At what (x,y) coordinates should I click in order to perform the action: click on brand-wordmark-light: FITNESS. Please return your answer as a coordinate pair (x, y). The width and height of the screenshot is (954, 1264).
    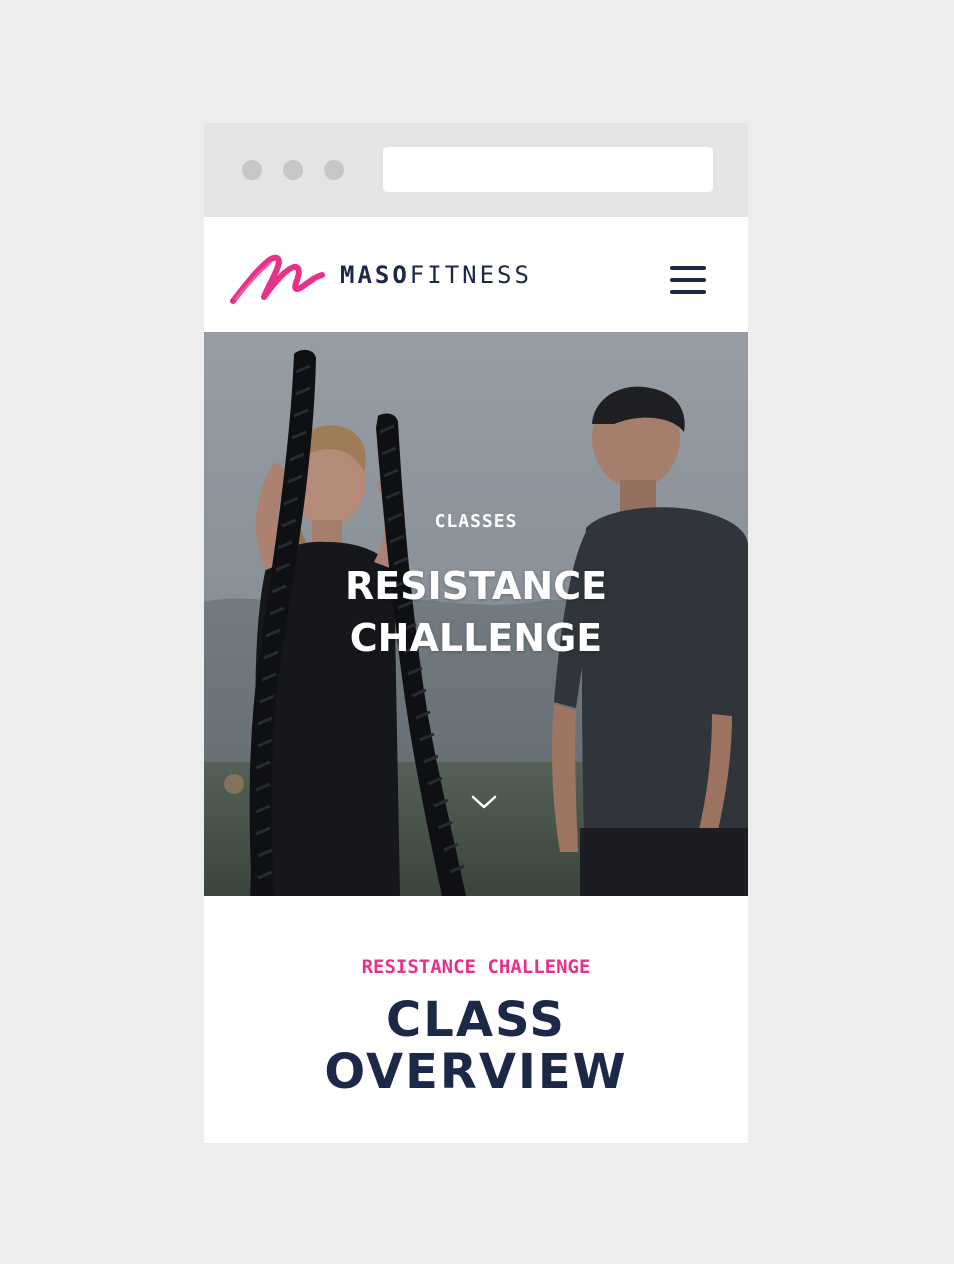
    Looking at the image, I should click on (470, 275).